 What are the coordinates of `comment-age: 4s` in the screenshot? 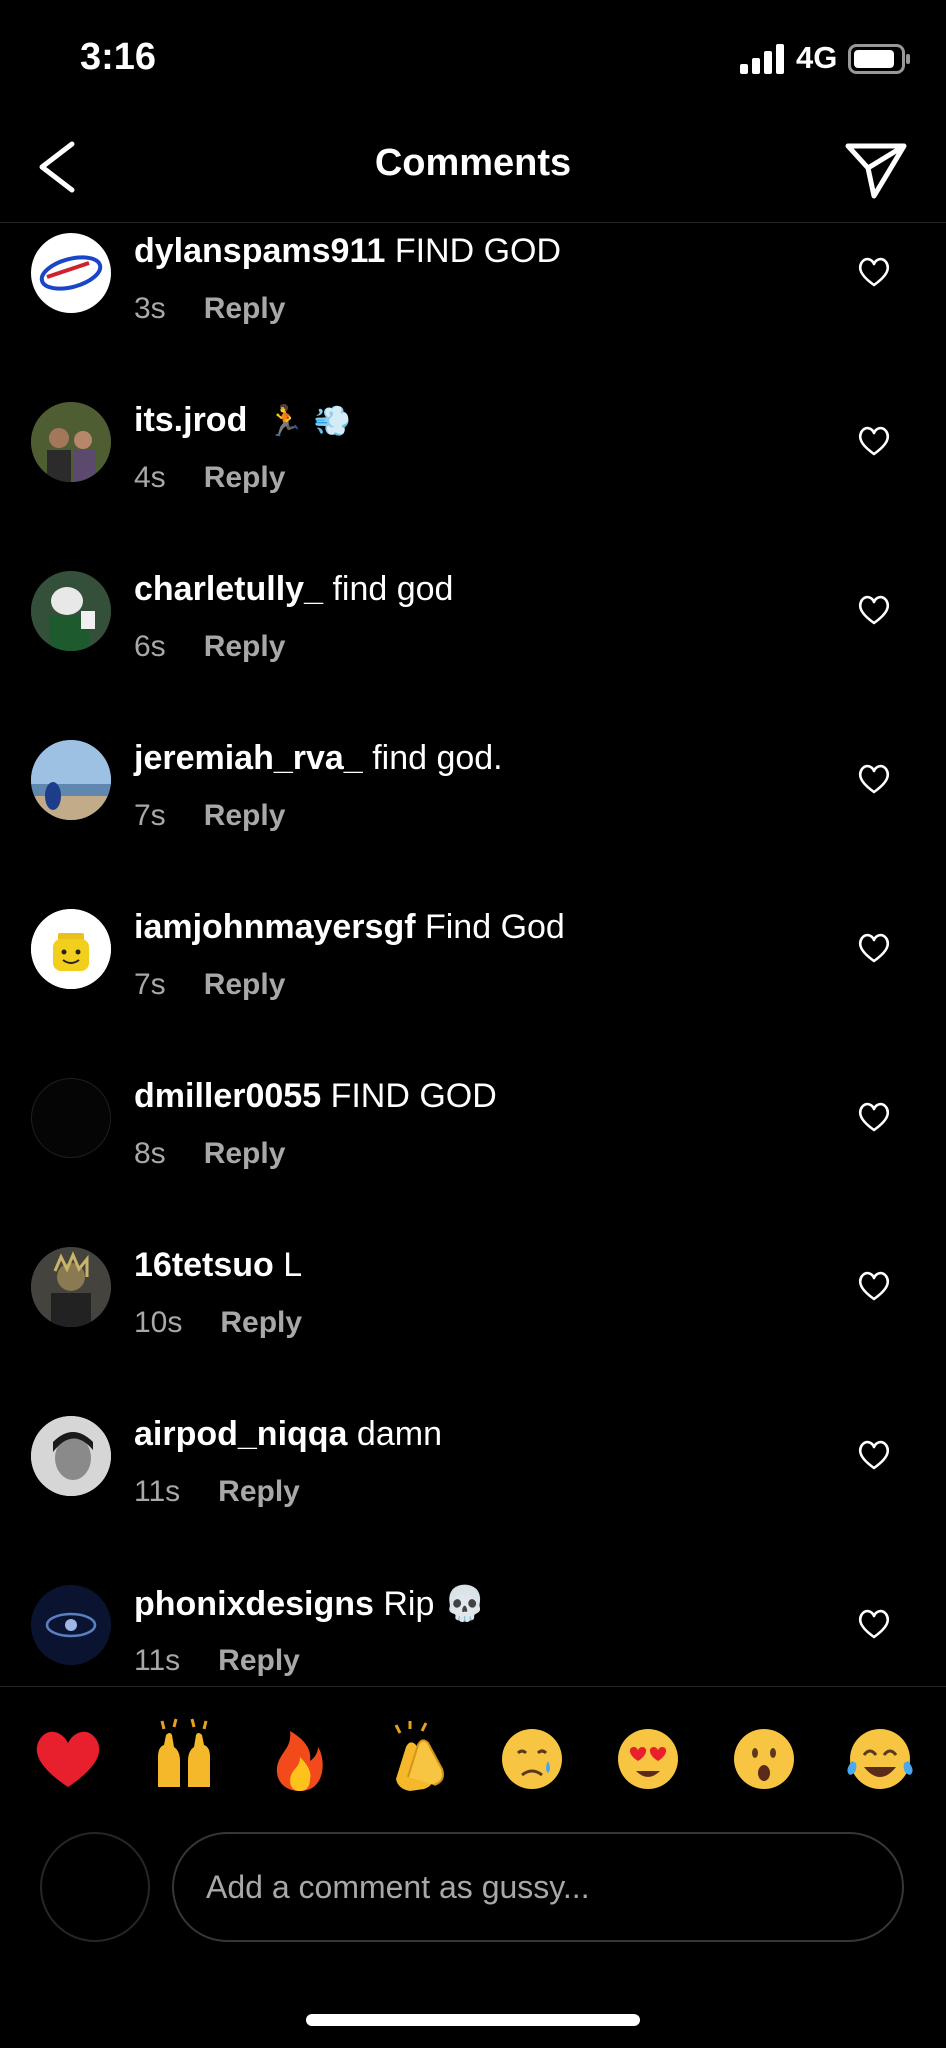 It's located at (150, 477).